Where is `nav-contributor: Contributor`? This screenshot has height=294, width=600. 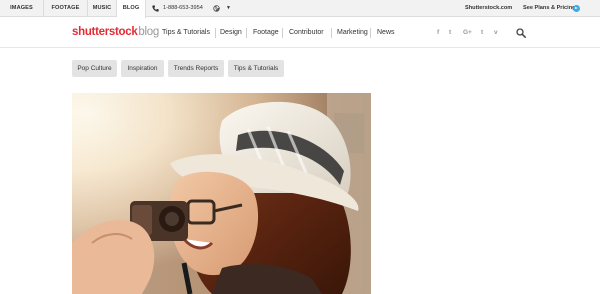
nav-contributor: Contributor is located at coordinates (306, 33).